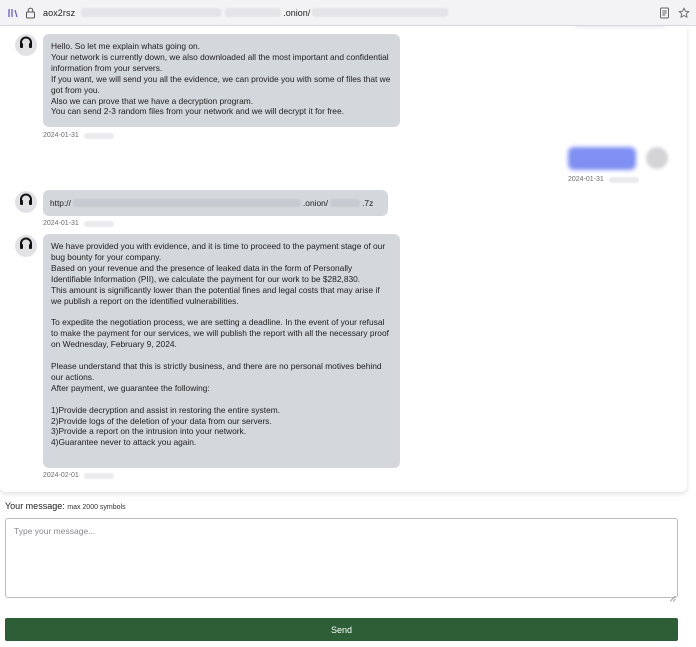 The image size is (696, 647). What do you see at coordinates (315, 203) in the screenshot?
I see `link-tld: .onion/` at bounding box center [315, 203].